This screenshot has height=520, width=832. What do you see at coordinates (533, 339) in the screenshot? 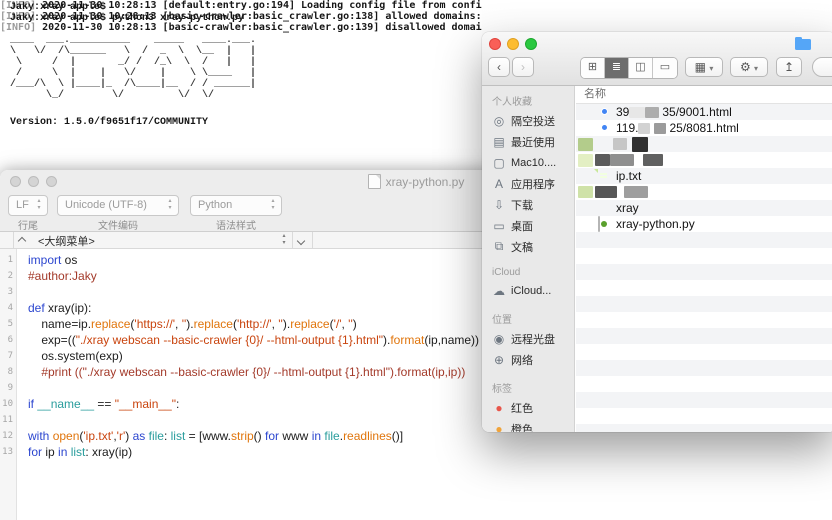
I see `sidebar-item-label: 远程光盘` at bounding box center [533, 339].